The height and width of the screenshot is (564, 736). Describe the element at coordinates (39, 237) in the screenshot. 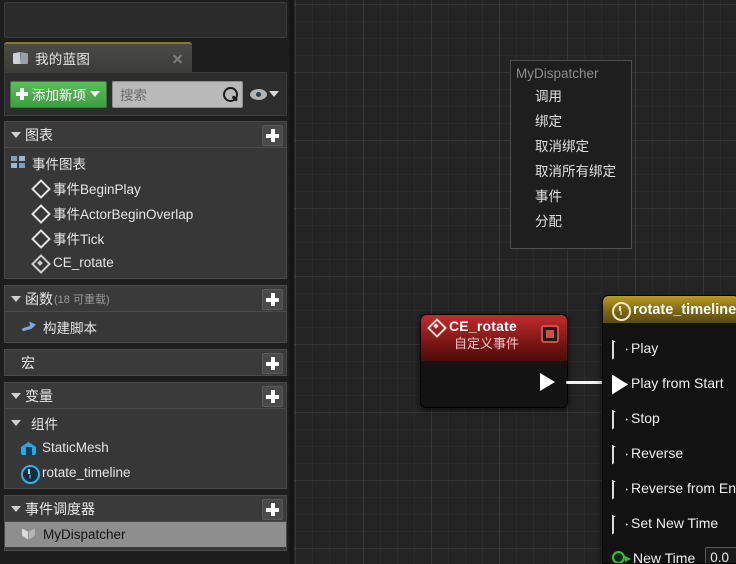

I see `event-diamond-icon` at that location.